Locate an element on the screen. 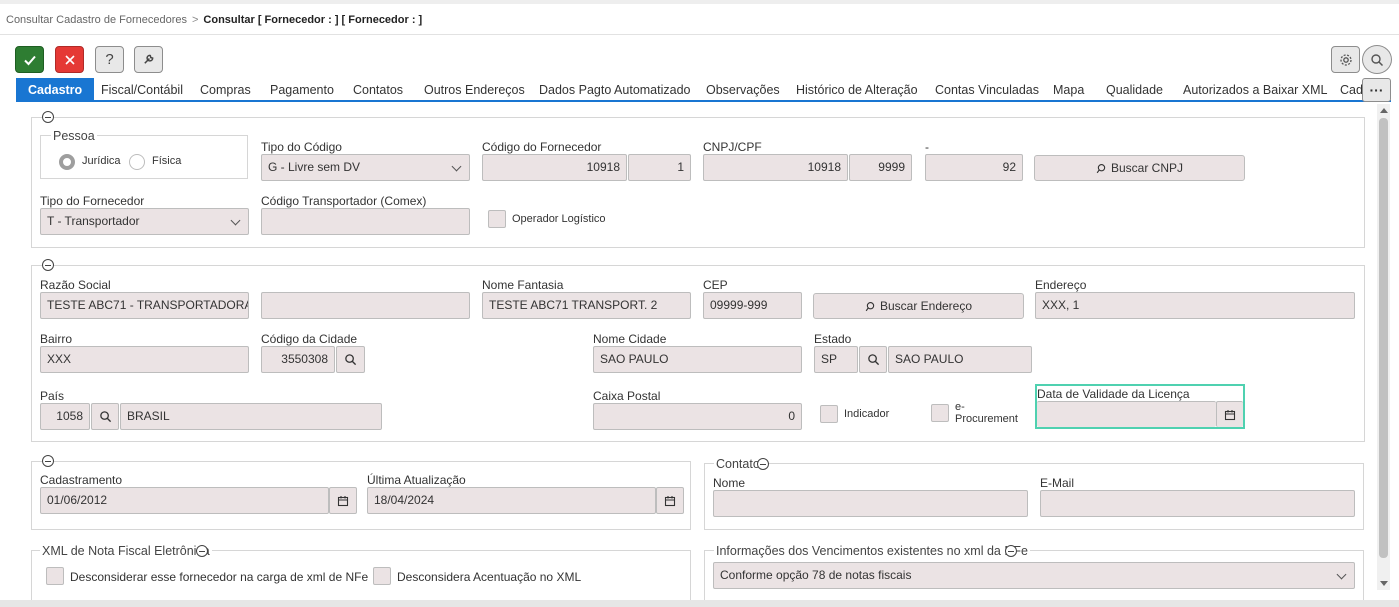 The image size is (1399, 607). codigo-cidade-field: 3550308 is located at coordinates (298, 359).